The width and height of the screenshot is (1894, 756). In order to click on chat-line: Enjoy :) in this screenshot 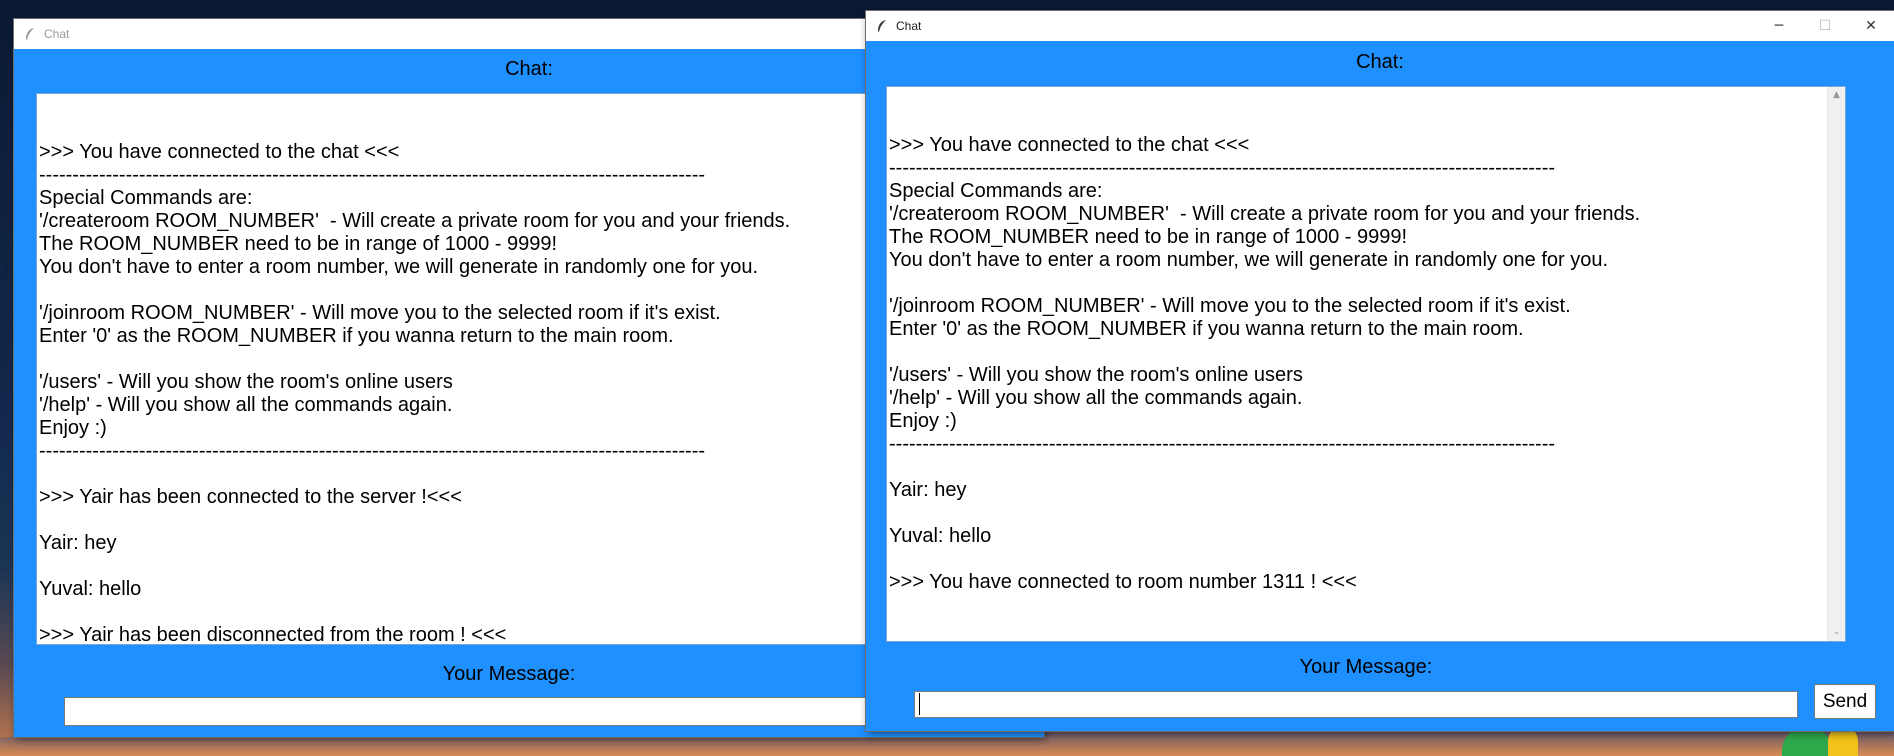, I will do `click(923, 421)`.